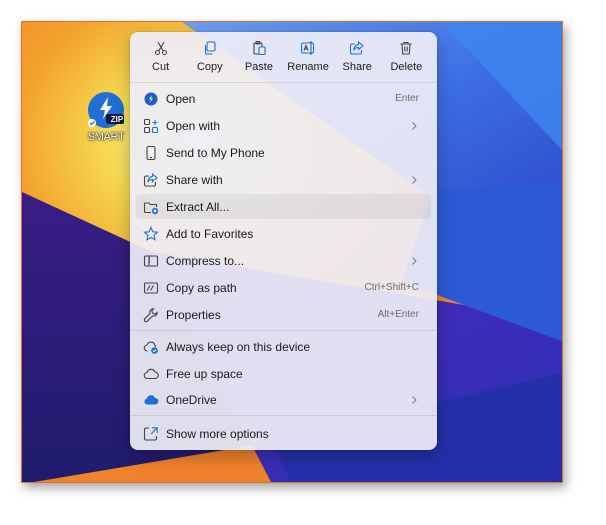  I want to click on context-menu-toolbar: Cut Copy Paste Rename Share Delete, so click(283, 57).